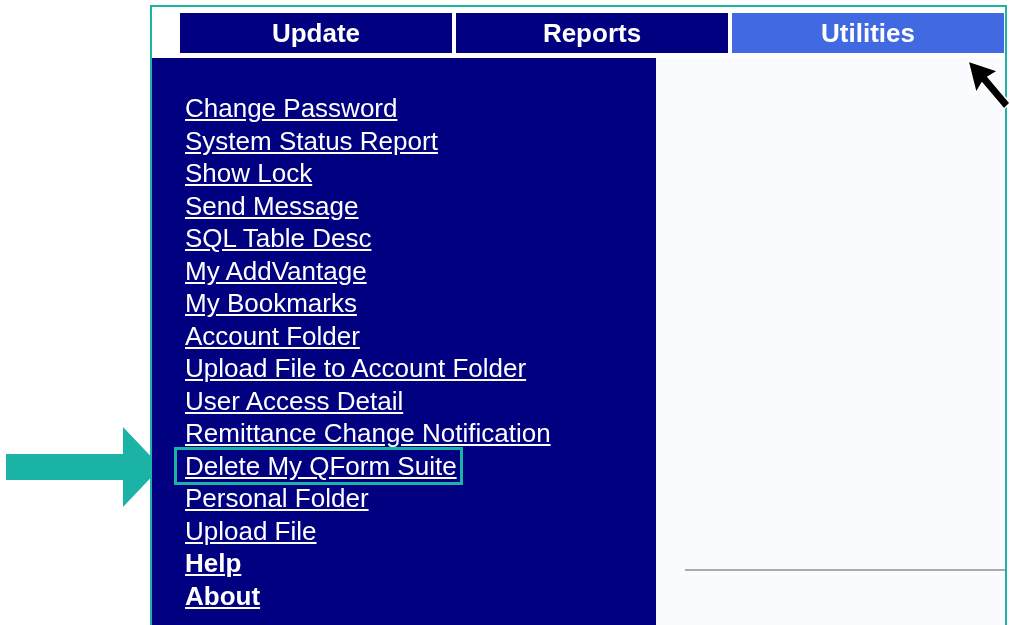 The image size is (1010, 625). Describe the element at coordinates (318, 465) in the screenshot. I see `menu-link: Delete My QForm Suite` at that location.